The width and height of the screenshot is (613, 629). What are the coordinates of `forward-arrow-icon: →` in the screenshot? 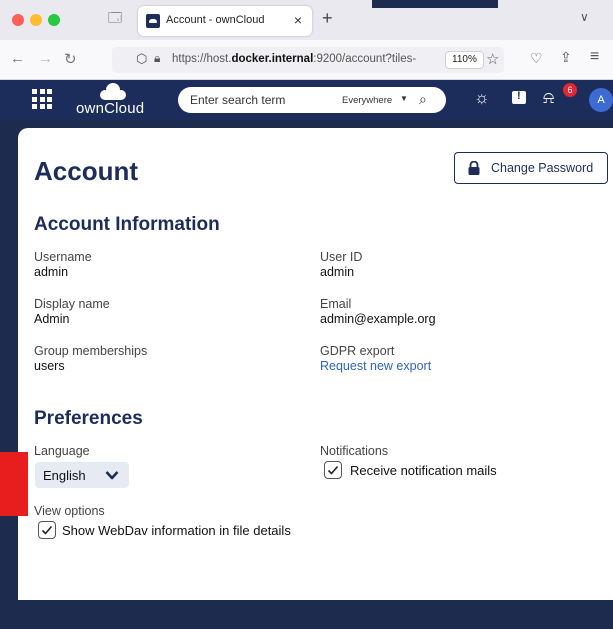 It's located at (45, 58).